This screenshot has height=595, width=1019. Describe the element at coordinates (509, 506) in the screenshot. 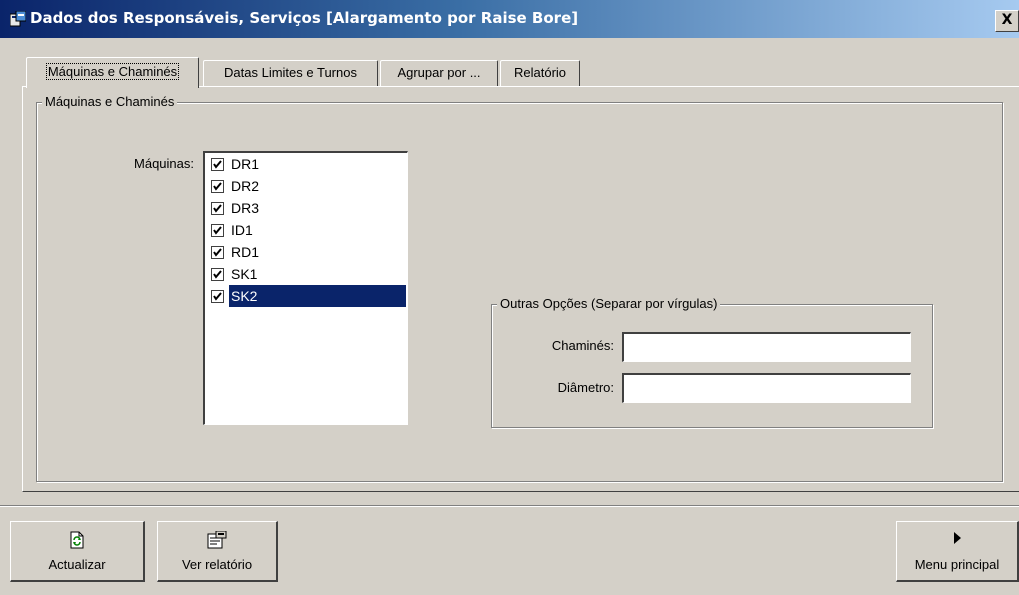

I see `divider` at that location.